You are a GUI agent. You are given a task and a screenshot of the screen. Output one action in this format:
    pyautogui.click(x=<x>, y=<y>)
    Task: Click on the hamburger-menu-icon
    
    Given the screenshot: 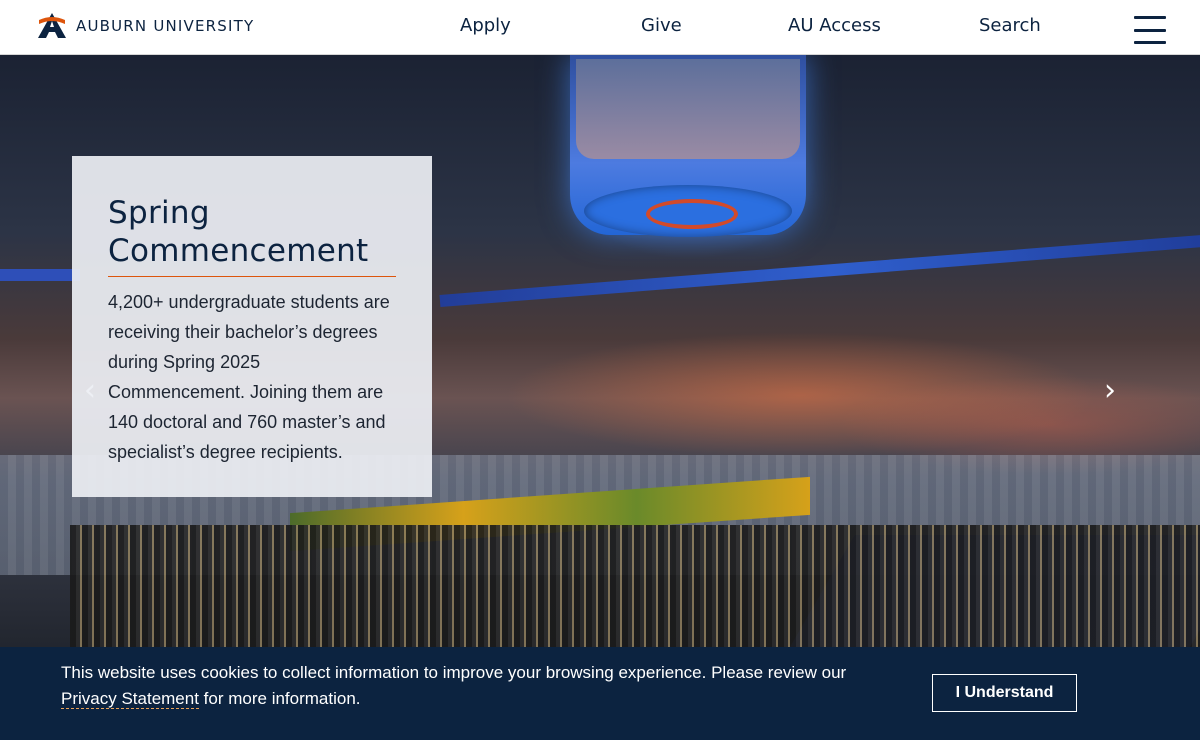 What is the action you would take?
    pyautogui.click(x=1150, y=30)
    